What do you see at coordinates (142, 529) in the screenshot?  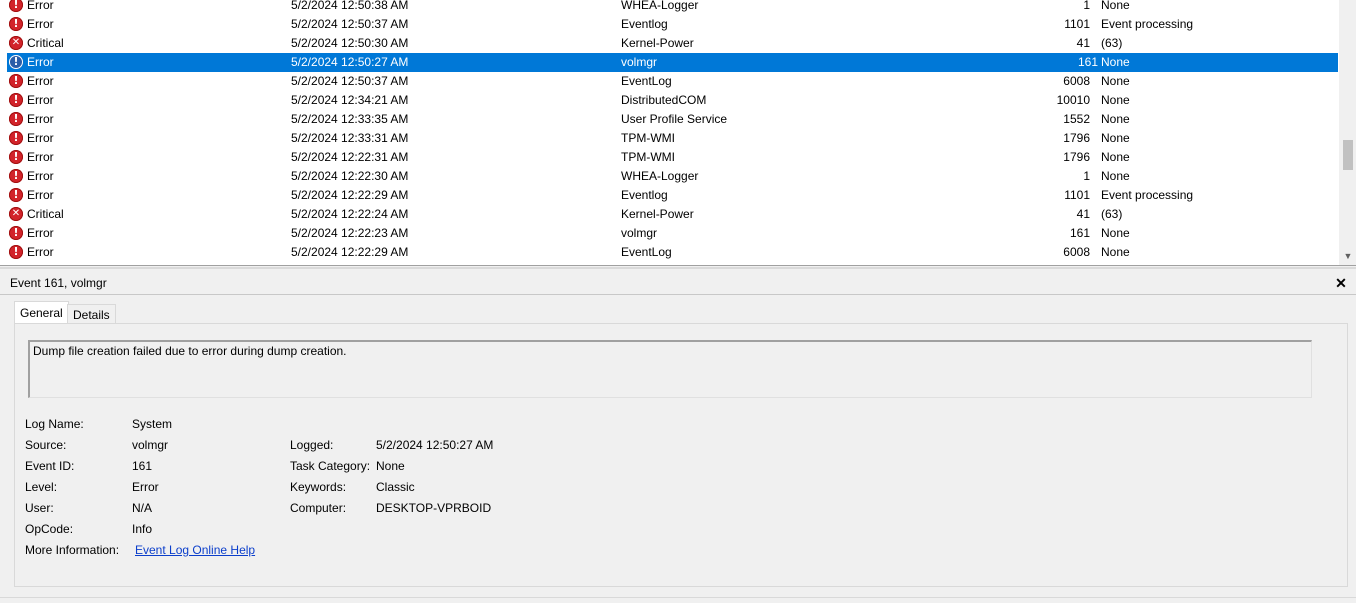 I see `value-opcode: Info` at bounding box center [142, 529].